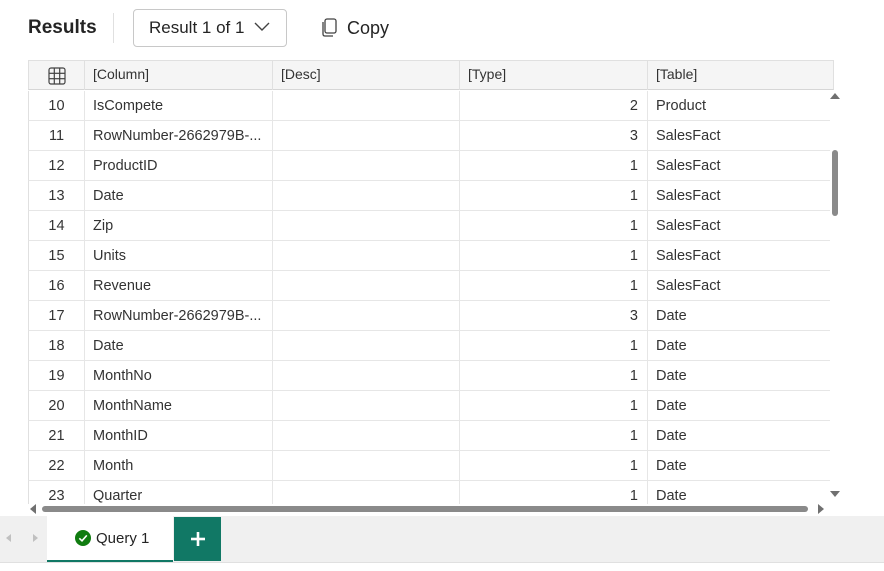 The height and width of the screenshot is (571, 884). I want to click on tab-scroll-right-icon, so click(35, 538).